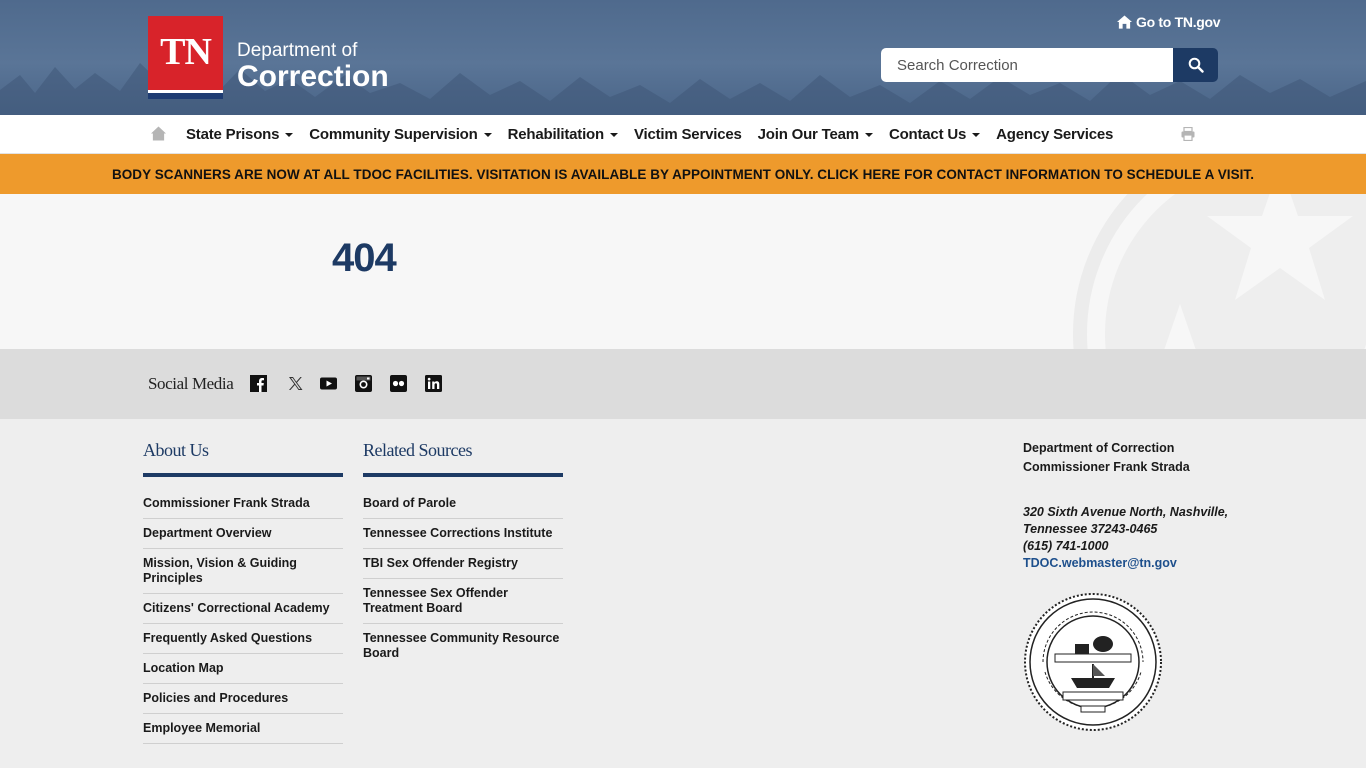 The image size is (1366, 768). Describe the element at coordinates (313, 76) in the screenshot. I see `department-line2: Correction` at that location.